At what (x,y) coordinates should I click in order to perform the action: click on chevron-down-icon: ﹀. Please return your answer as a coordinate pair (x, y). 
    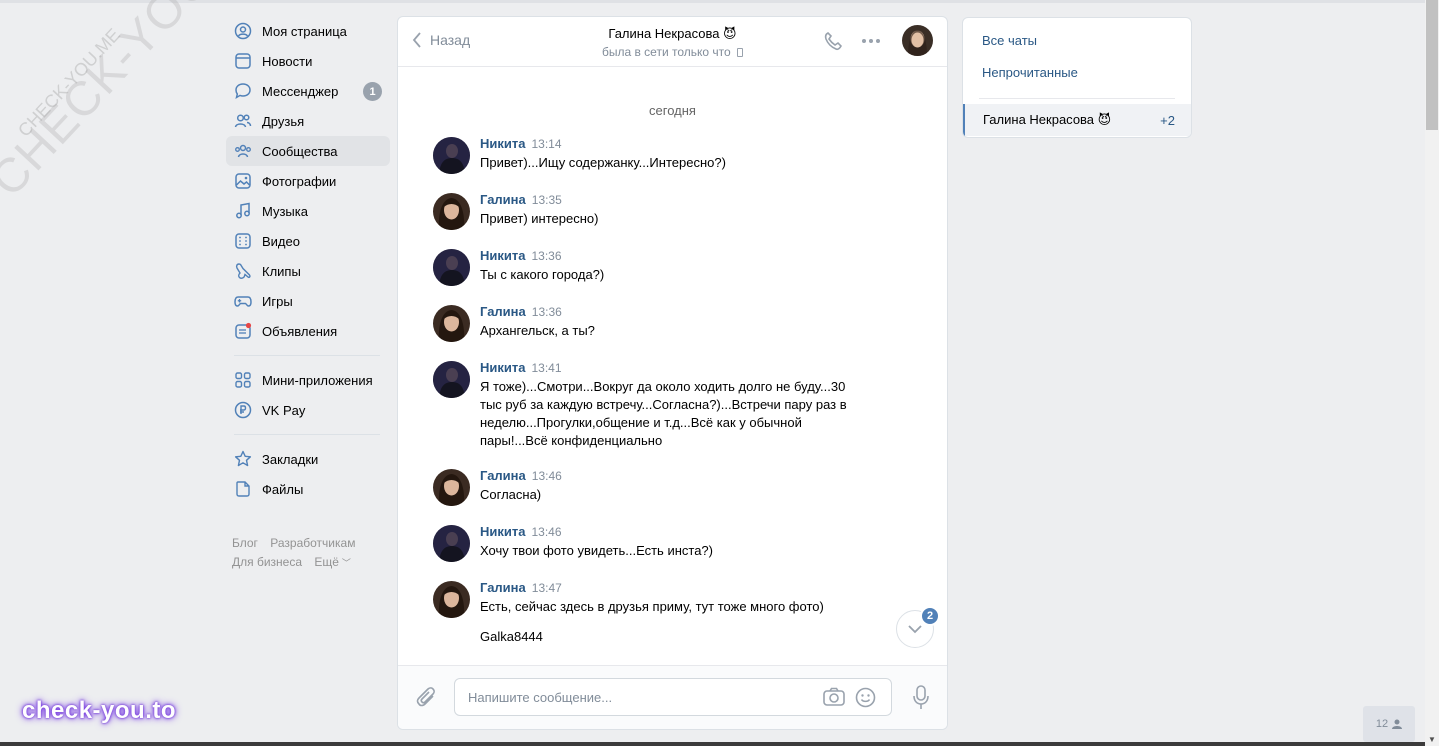
    Looking at the image, I should click on (346, 563).